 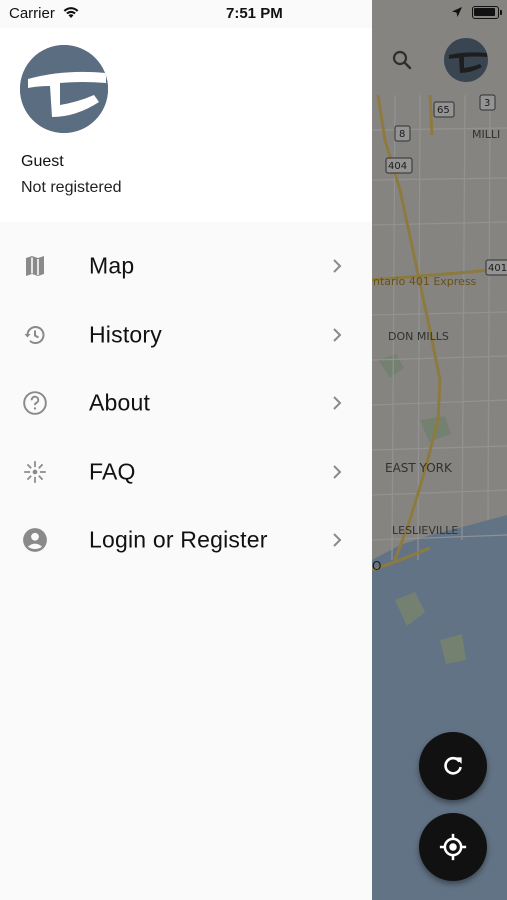 I want to click on carrier-label: Carrier, so click(x=32, y=13).